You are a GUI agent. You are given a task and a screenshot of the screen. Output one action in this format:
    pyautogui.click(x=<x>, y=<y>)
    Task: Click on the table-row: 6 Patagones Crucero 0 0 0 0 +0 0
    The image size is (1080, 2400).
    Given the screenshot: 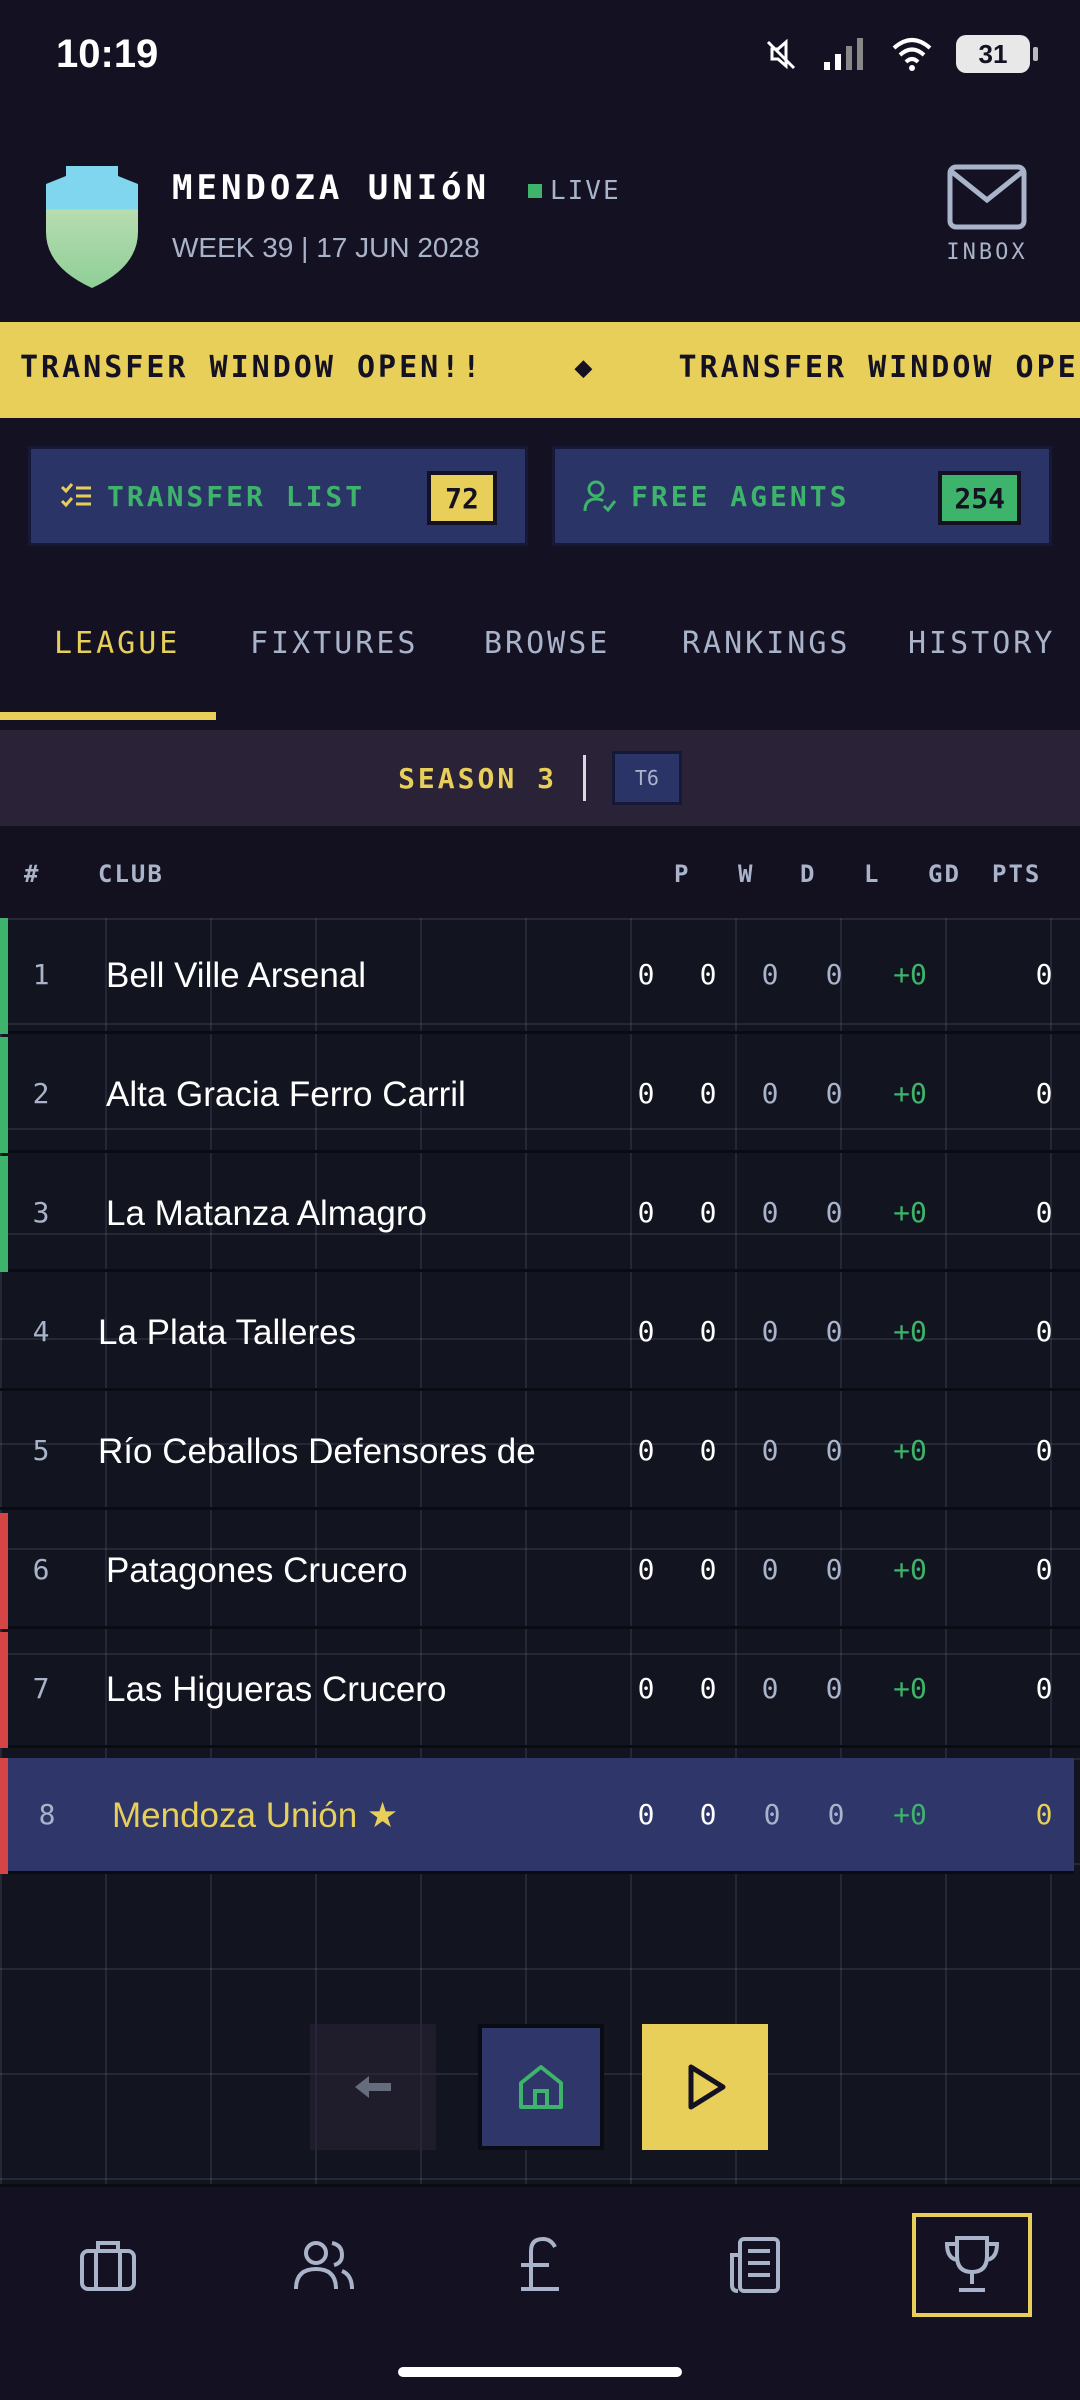 What is the action you would take?
    pyautogui.click(x=540, y=1571)
    